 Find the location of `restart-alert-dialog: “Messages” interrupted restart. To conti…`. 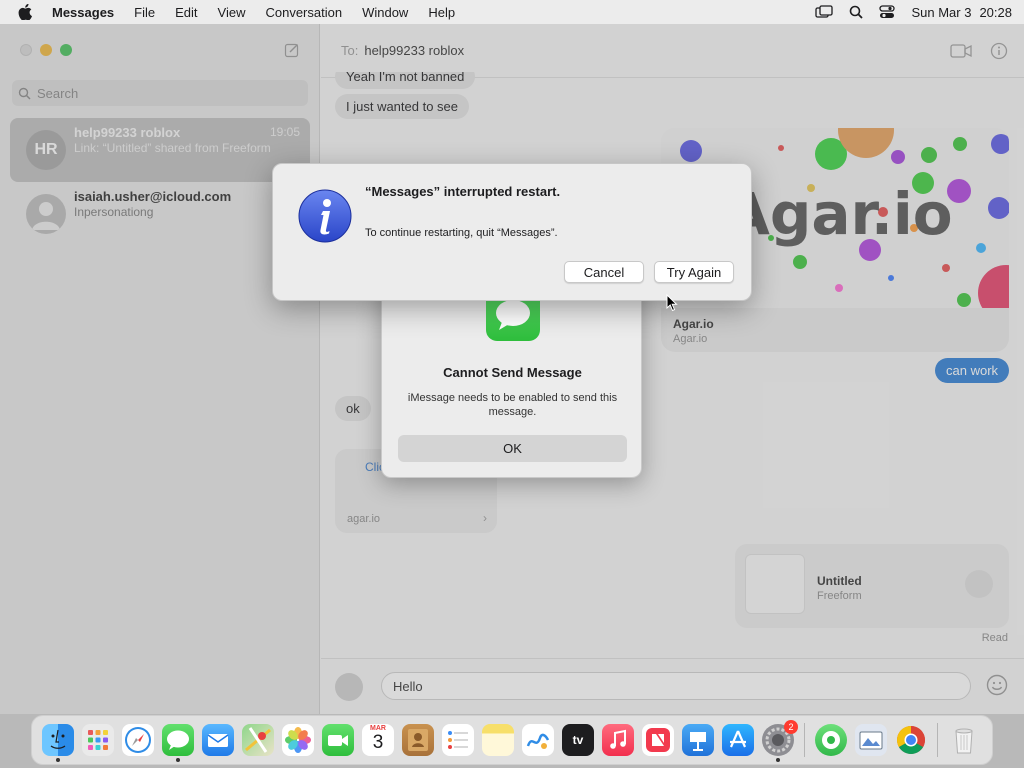

restart-alert-dialog: “Messages” interrupted restart. To conti… is located at coordinates (512, 232).